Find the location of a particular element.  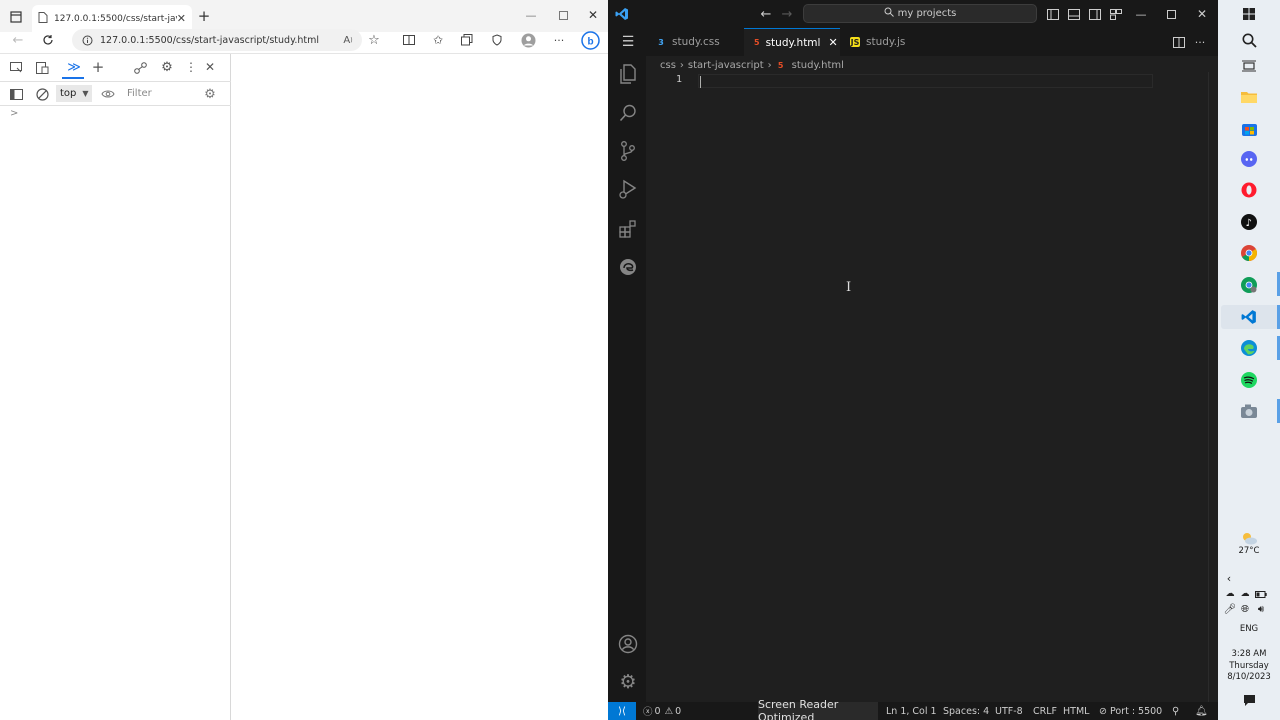

read-aloud-icon: A) is located at coordinates (348, 40).